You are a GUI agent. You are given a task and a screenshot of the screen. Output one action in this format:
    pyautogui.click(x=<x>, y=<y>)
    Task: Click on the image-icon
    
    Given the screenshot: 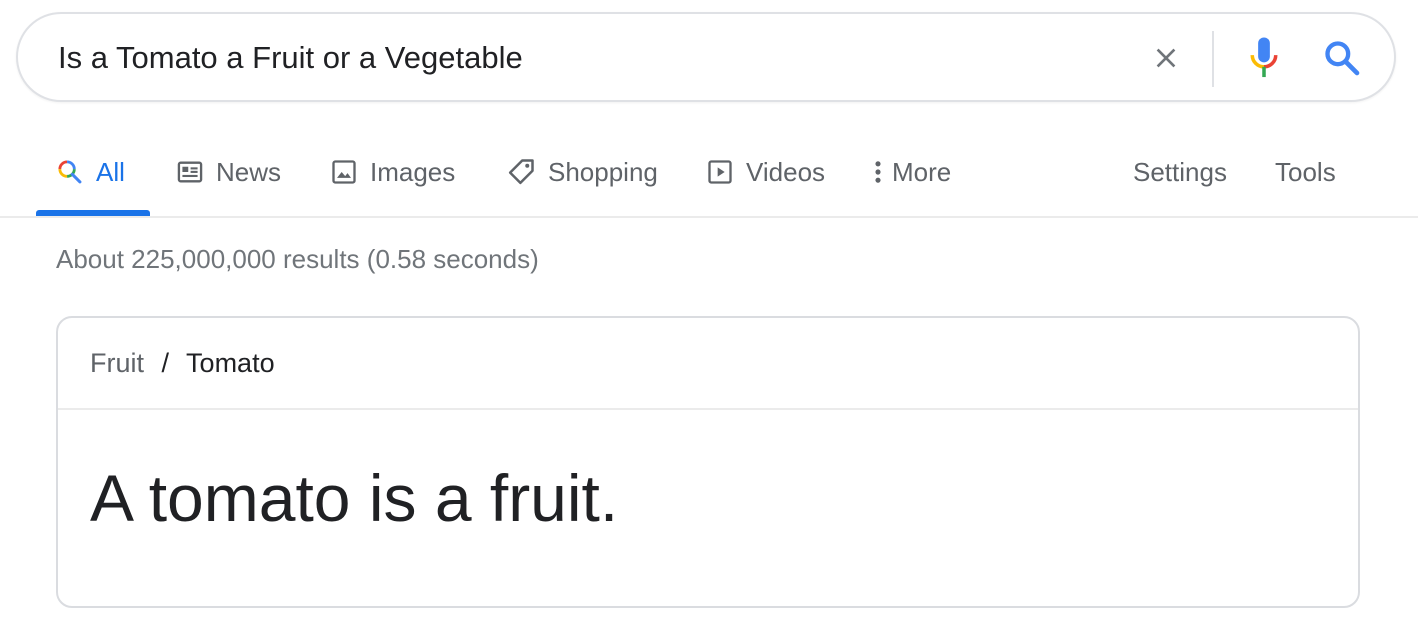 What is the action you would take?
    pyautogui.click(x=344, y=172)
    